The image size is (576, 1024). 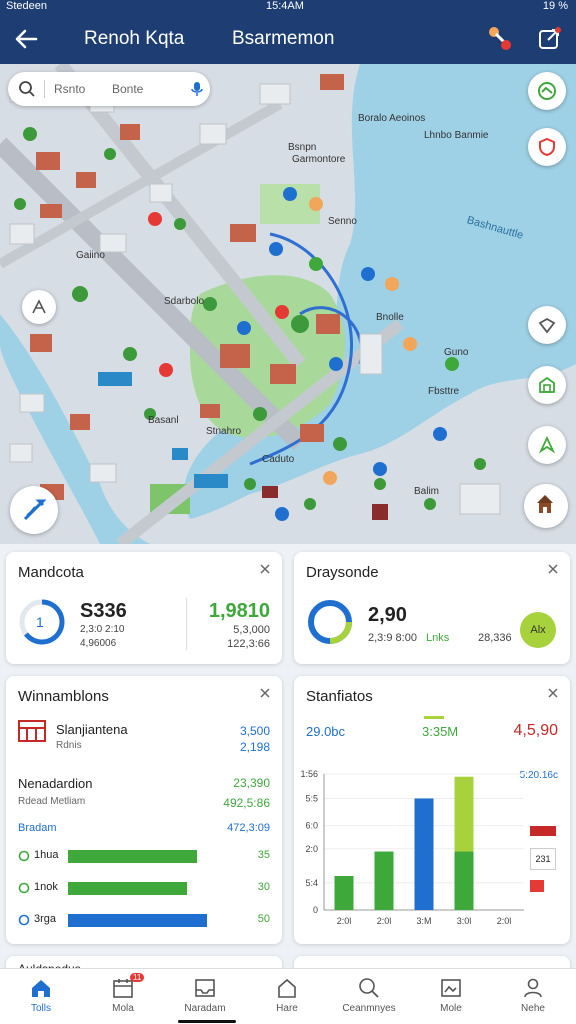 I want to click on section-subtitle: Rdead Metliam, so click(x=52, y=801).